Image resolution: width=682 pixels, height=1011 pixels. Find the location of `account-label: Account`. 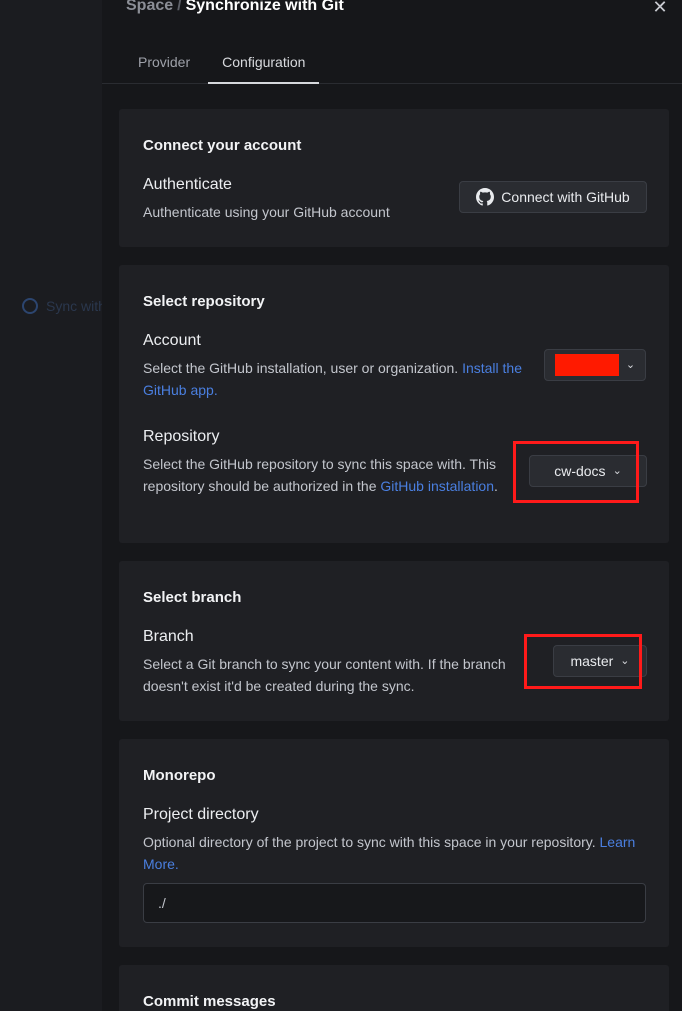

account-label: Account is located at coordinates (172, 340).